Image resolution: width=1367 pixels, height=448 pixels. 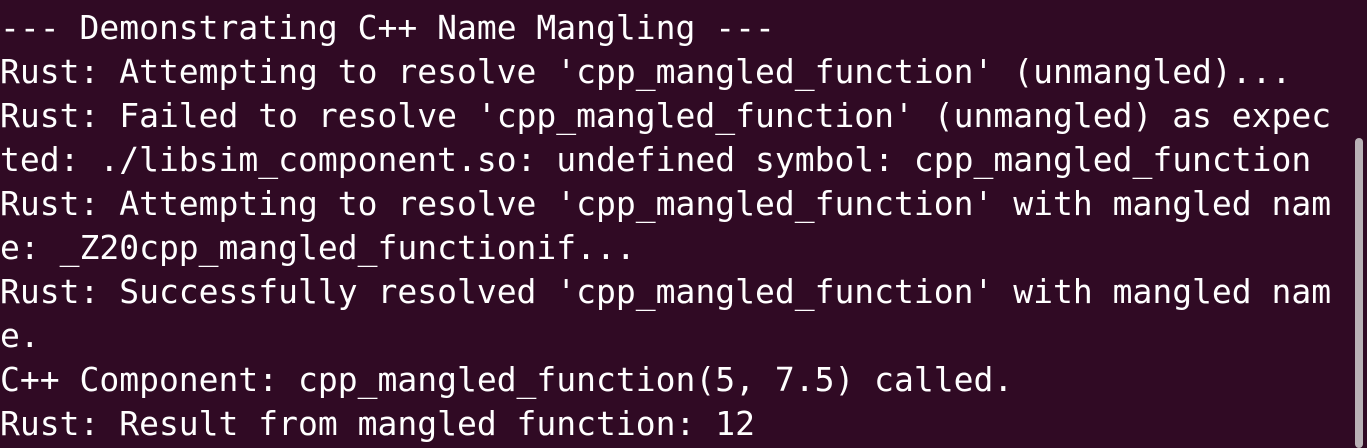 What do you see at coordinates (20, 335) in the screenshot?
I see `terminal-line: e.` at bounding box center [20, 335].